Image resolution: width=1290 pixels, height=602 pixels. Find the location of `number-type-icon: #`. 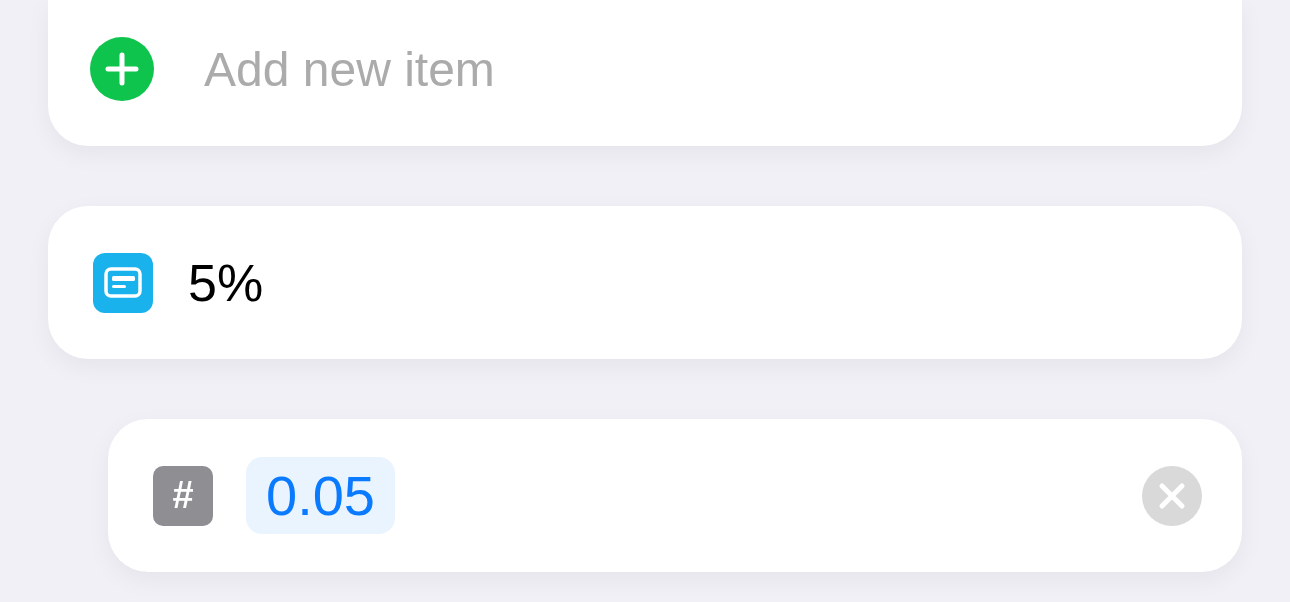

number-type-icon: # is located at coordinates (183, 495).